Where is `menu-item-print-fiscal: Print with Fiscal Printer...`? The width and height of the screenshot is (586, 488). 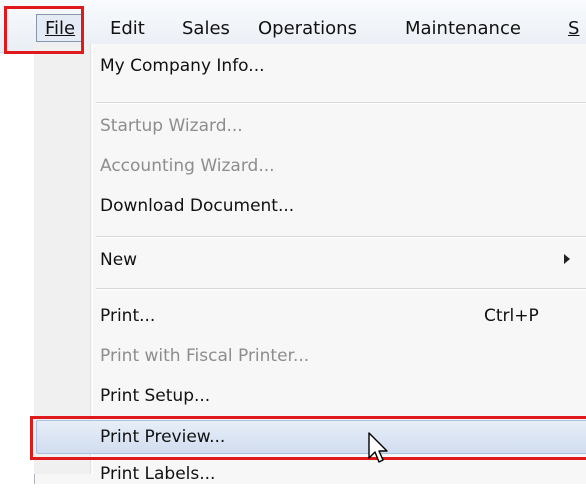
menu-item-print-fiscal: Print with Fiscal Printer... is located at coordinates (204, 356).